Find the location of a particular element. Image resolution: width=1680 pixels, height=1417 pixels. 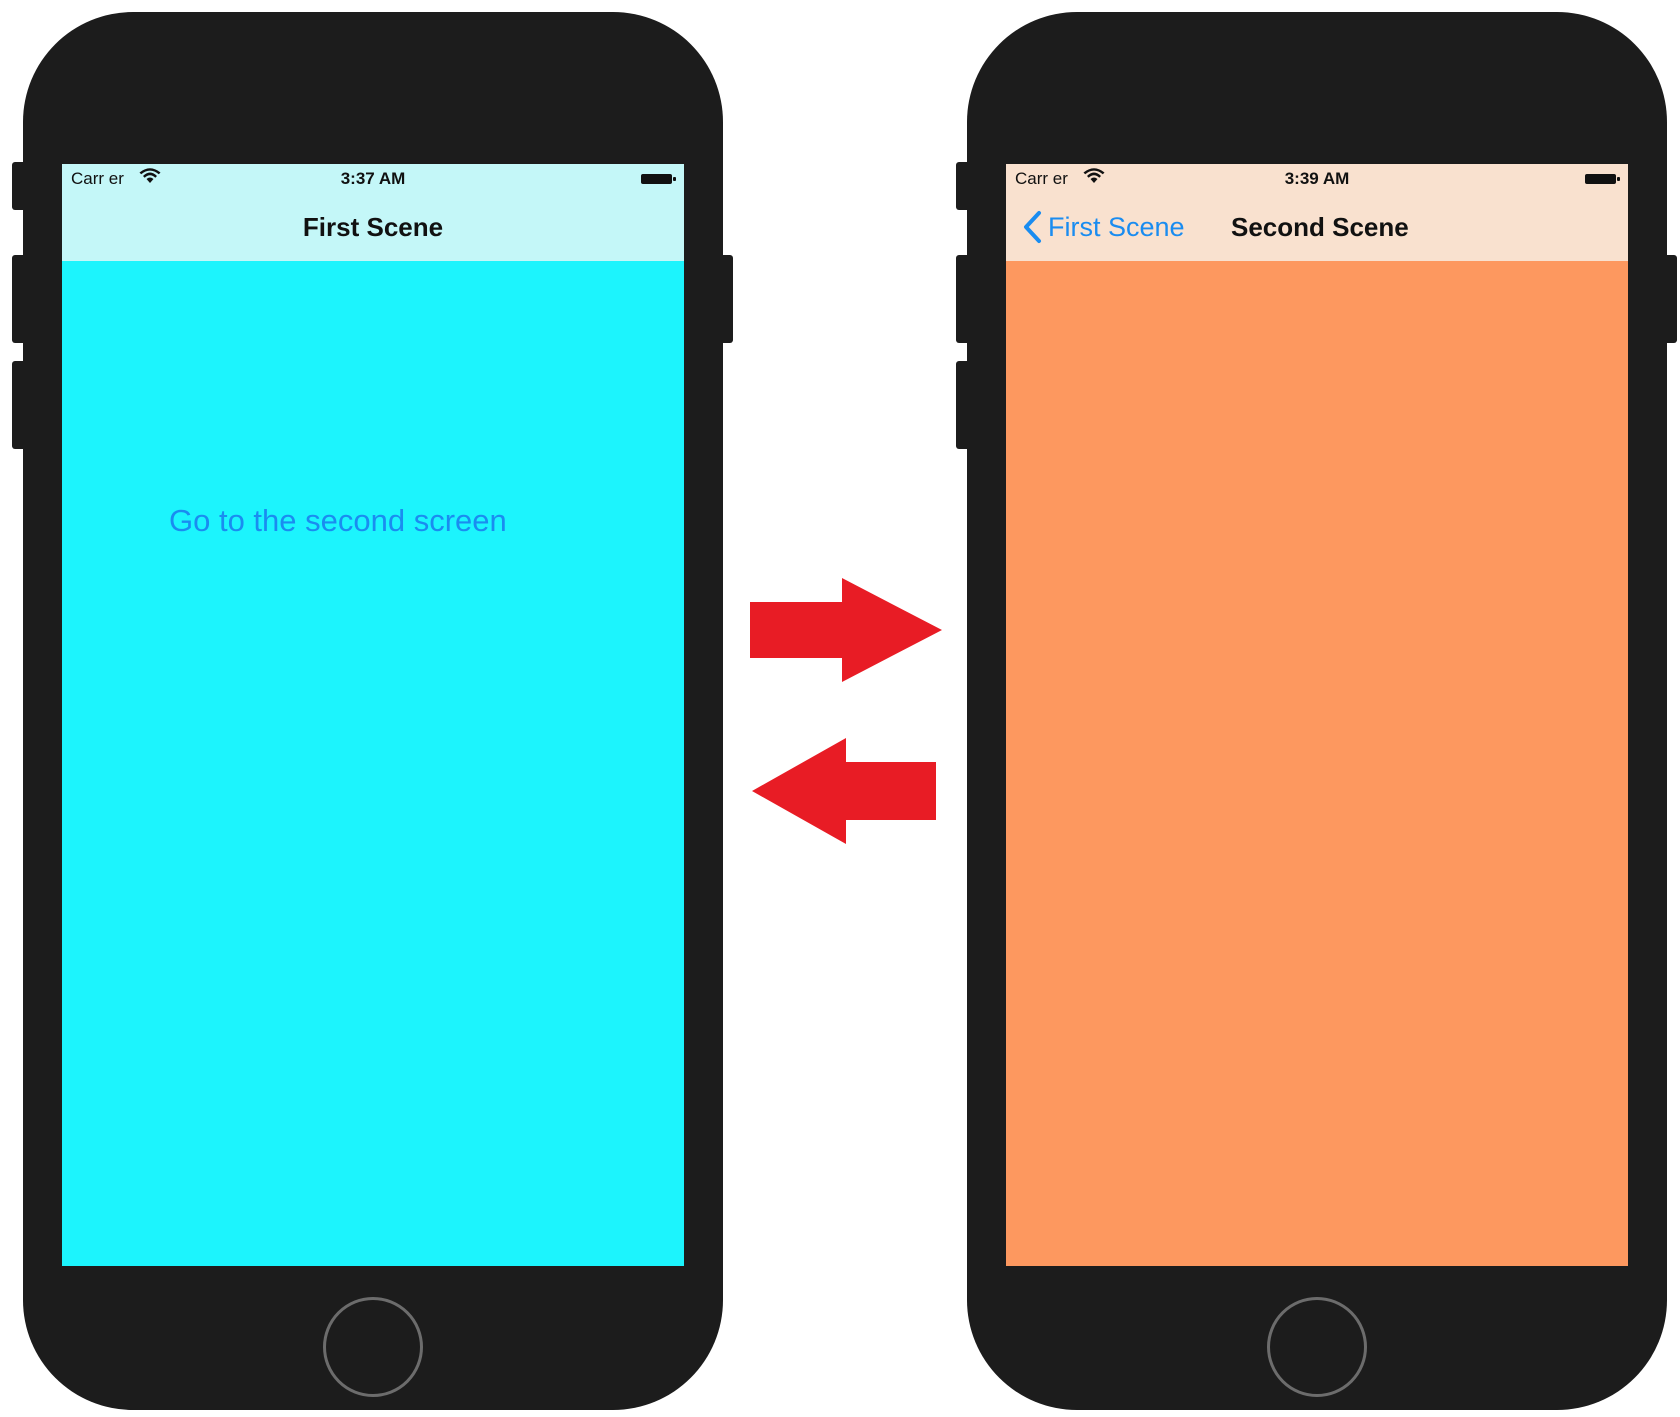

status-time: 3:39 AM is located at coordinates (1317, 178).